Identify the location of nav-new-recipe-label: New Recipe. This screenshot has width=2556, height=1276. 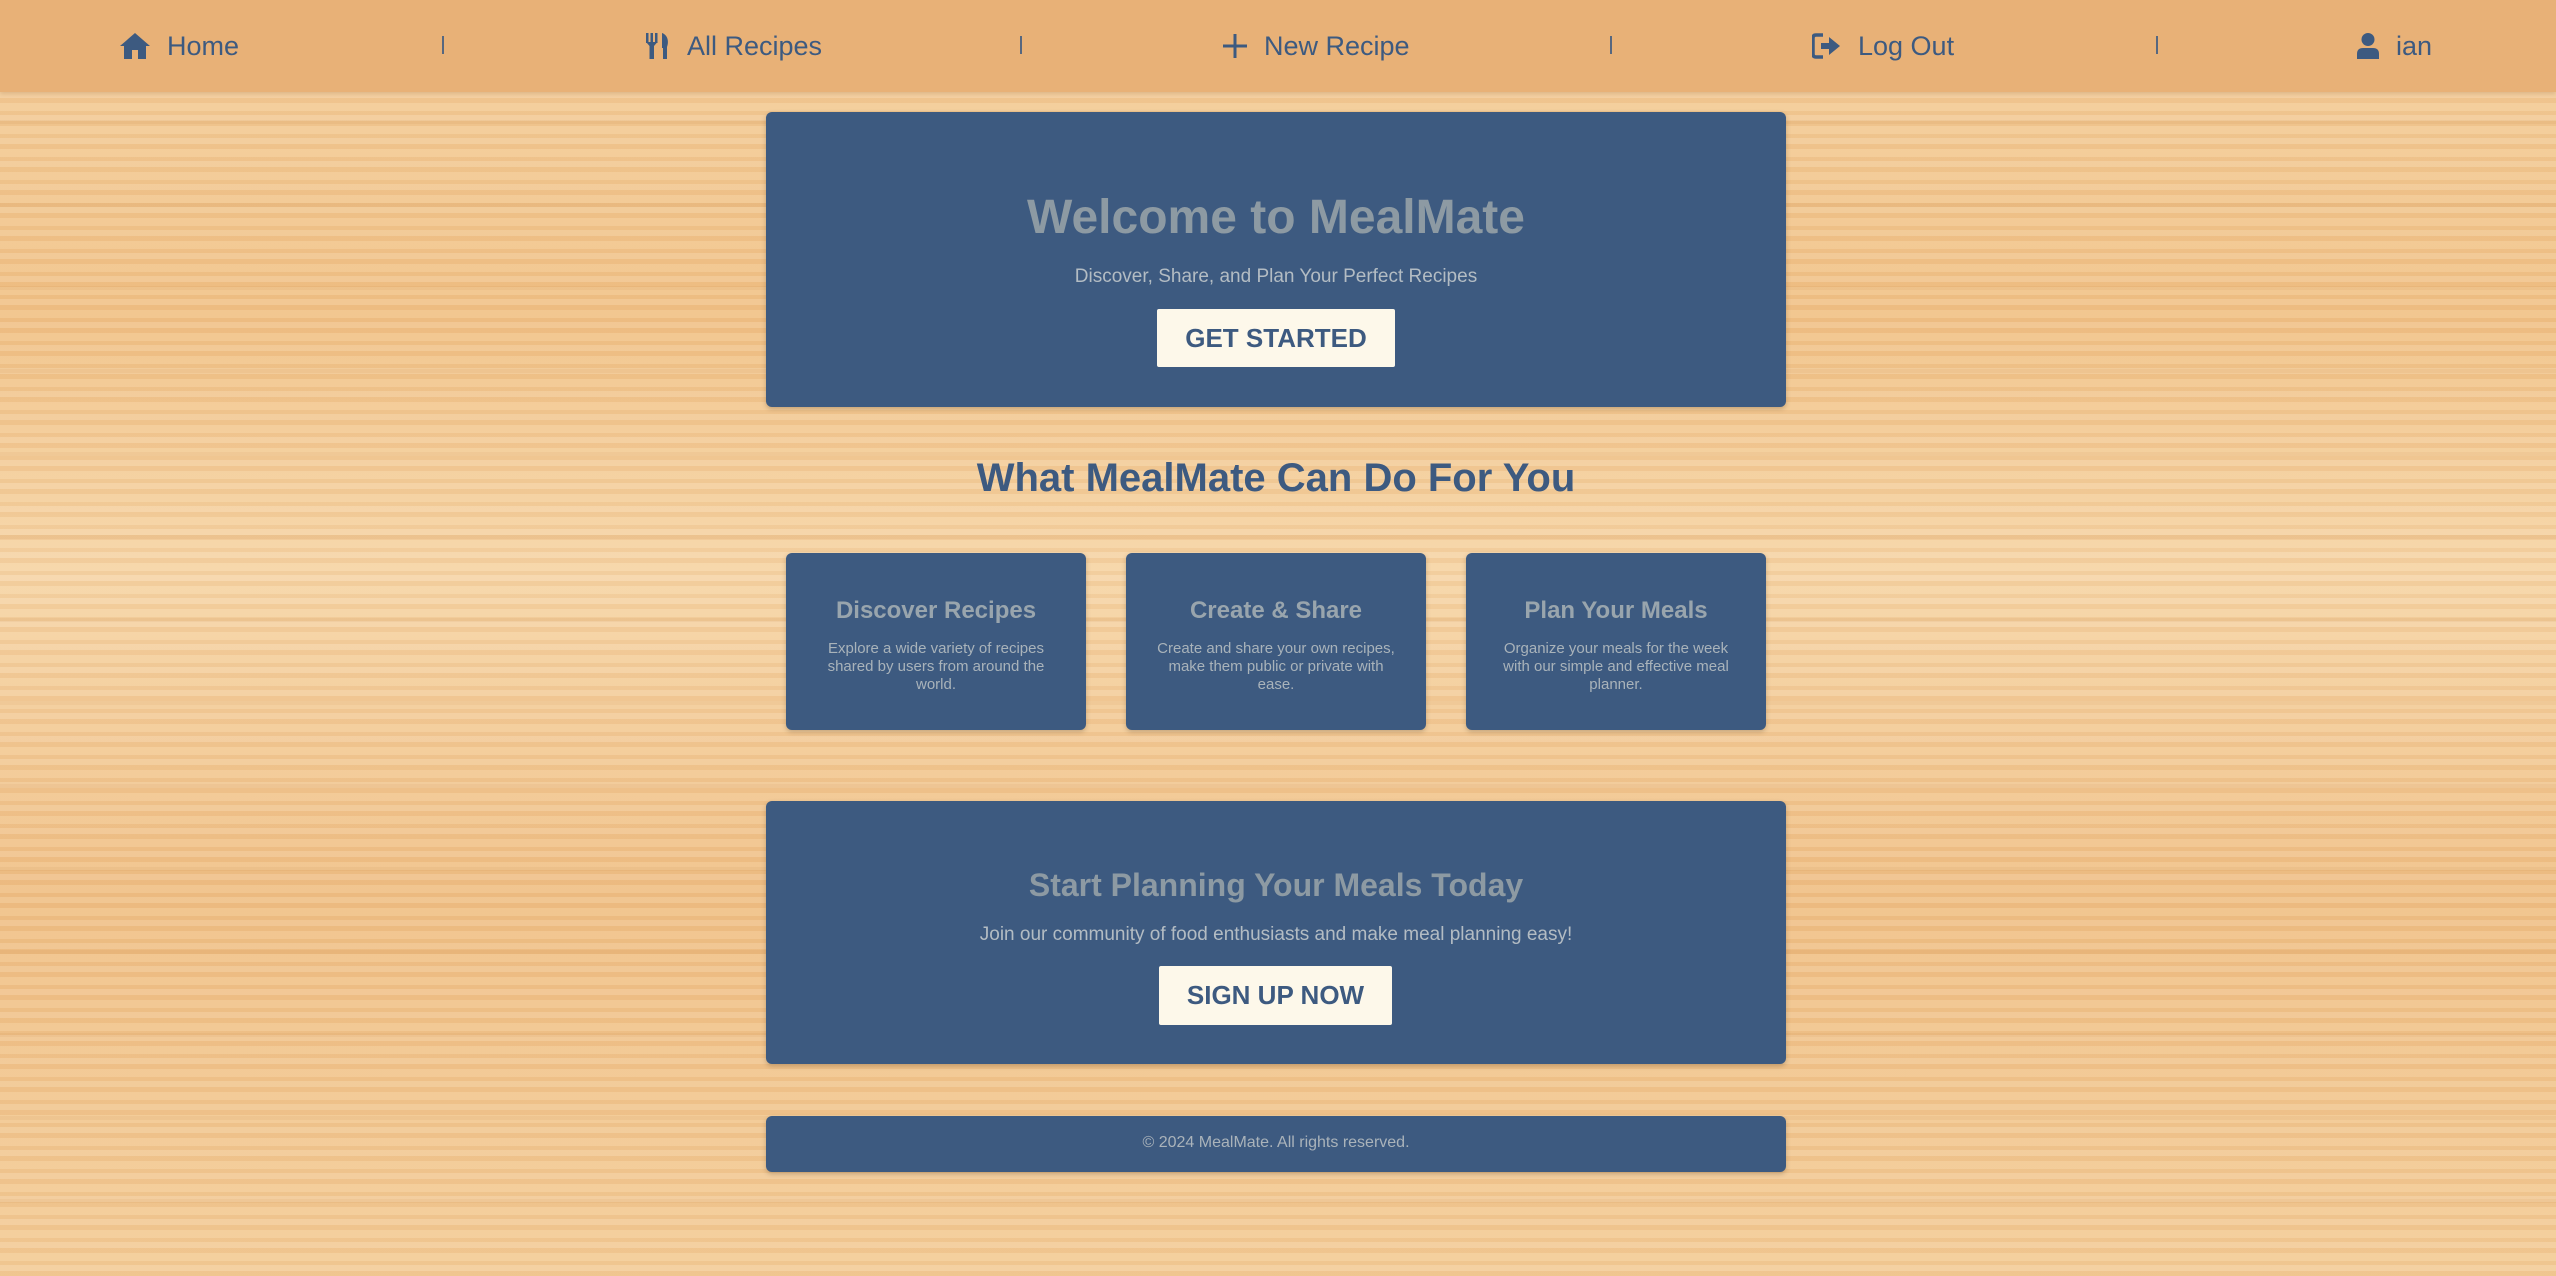
(1337, 45).